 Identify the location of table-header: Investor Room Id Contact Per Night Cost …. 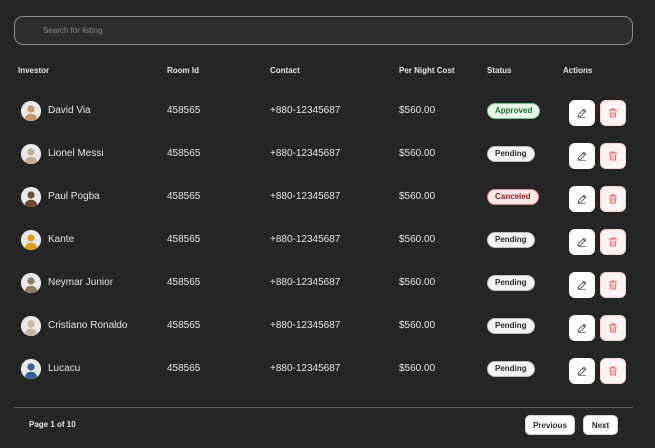
(327, 73).